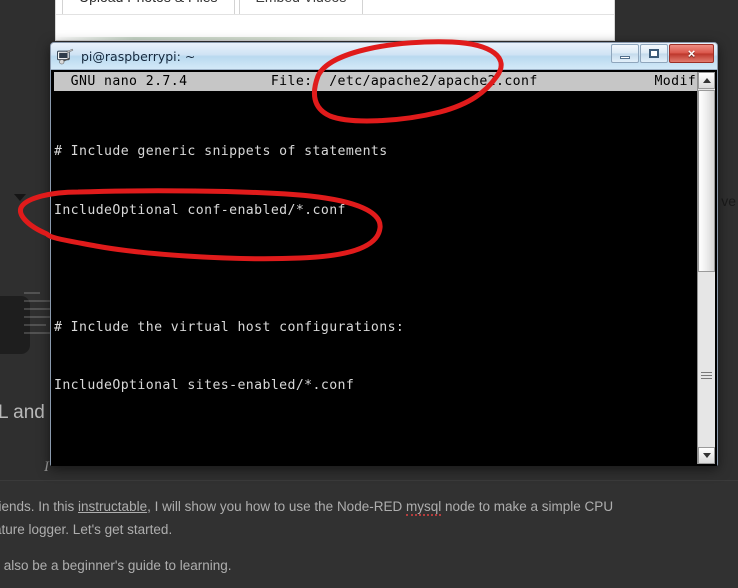  I want to click on dialog-tab-bar: Upload Photos & Files Embed Videos, so click(214, 7).